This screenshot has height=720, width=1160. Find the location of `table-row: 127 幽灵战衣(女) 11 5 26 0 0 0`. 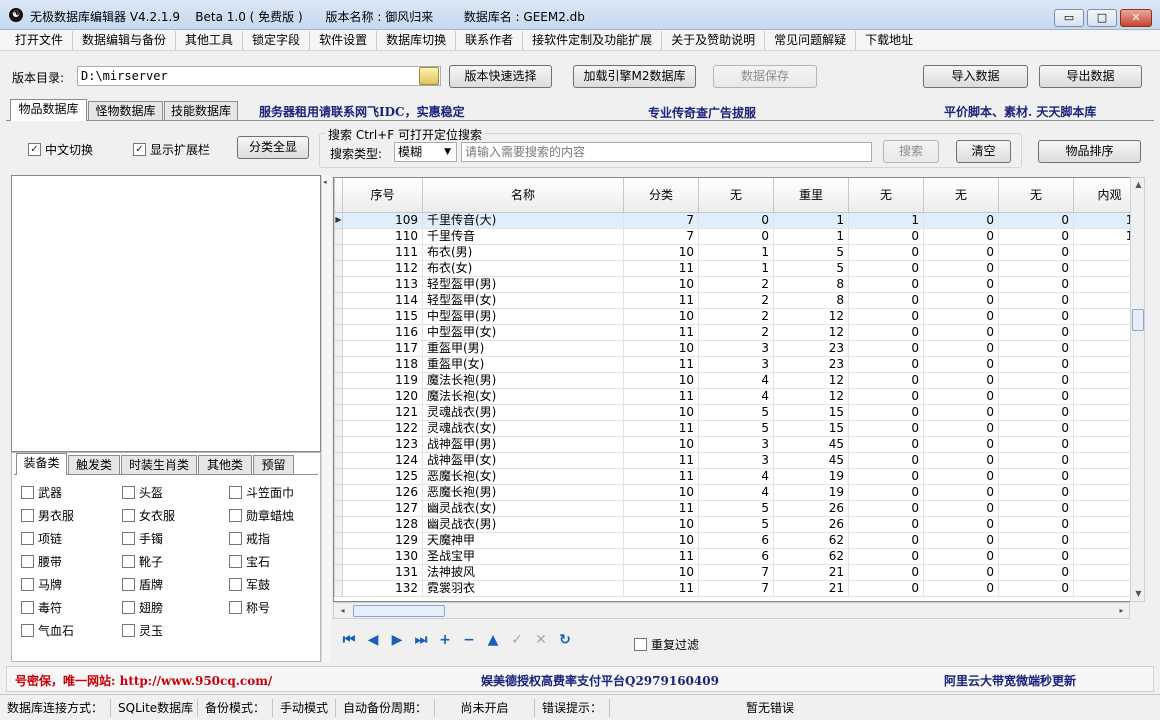

table-row: 127 幽灵战衣(女) 11 5 26 0 0 0 is located at coordinates (739, 508).